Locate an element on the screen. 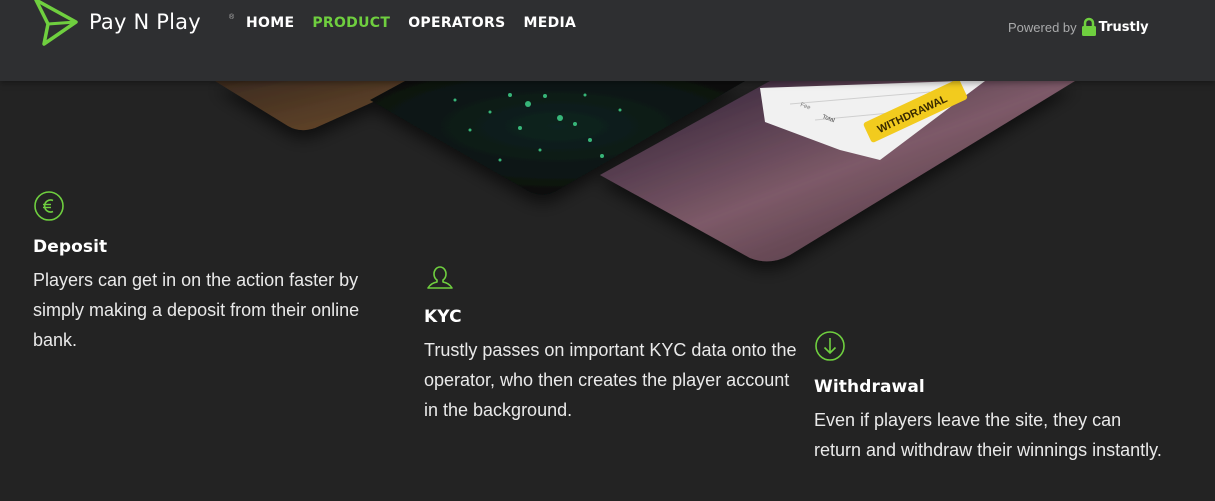  nav-operators: OPERATORS is located at coordinates (456, 23).